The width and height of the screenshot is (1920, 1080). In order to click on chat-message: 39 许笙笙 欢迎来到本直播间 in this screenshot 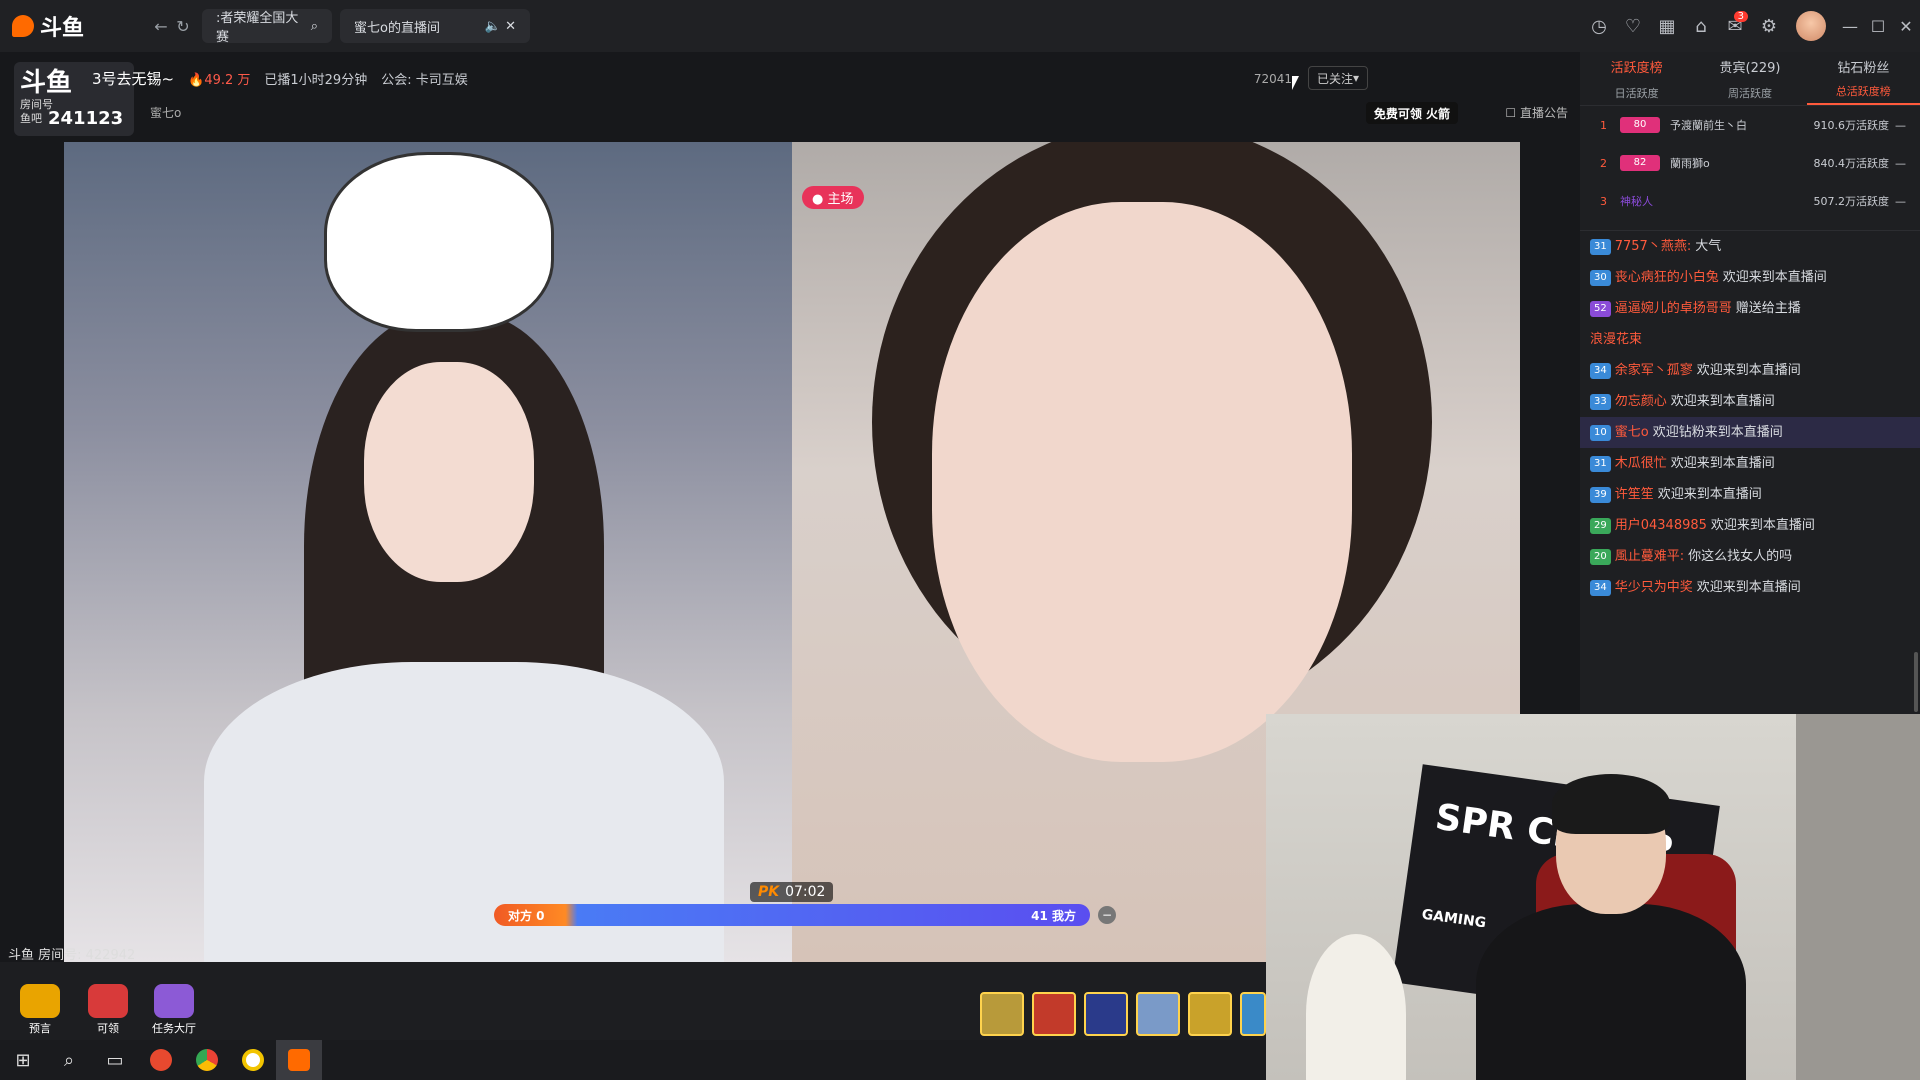, I will do `click(1750, 494)`.